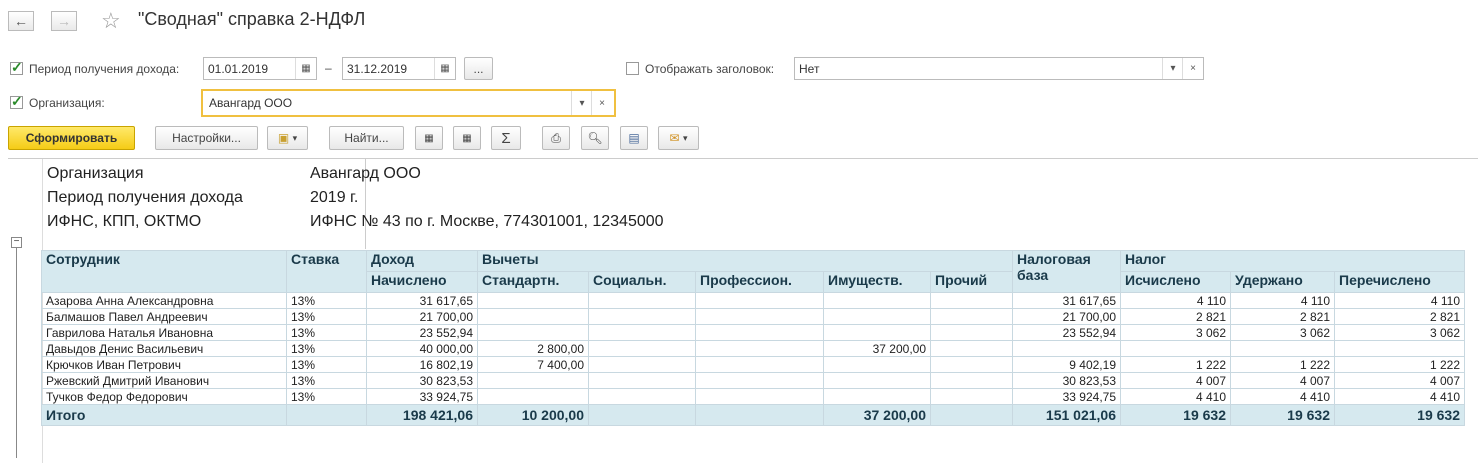 The width and height of the screenshot is (1478, 463). I want to click on table-cell: 37 200,00, so click(877, 348).